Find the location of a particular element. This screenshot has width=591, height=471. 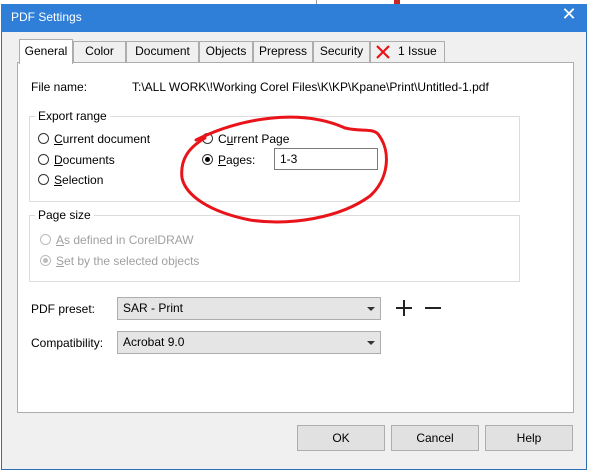

documents-label: Documents is located at coordinates (84, 160).